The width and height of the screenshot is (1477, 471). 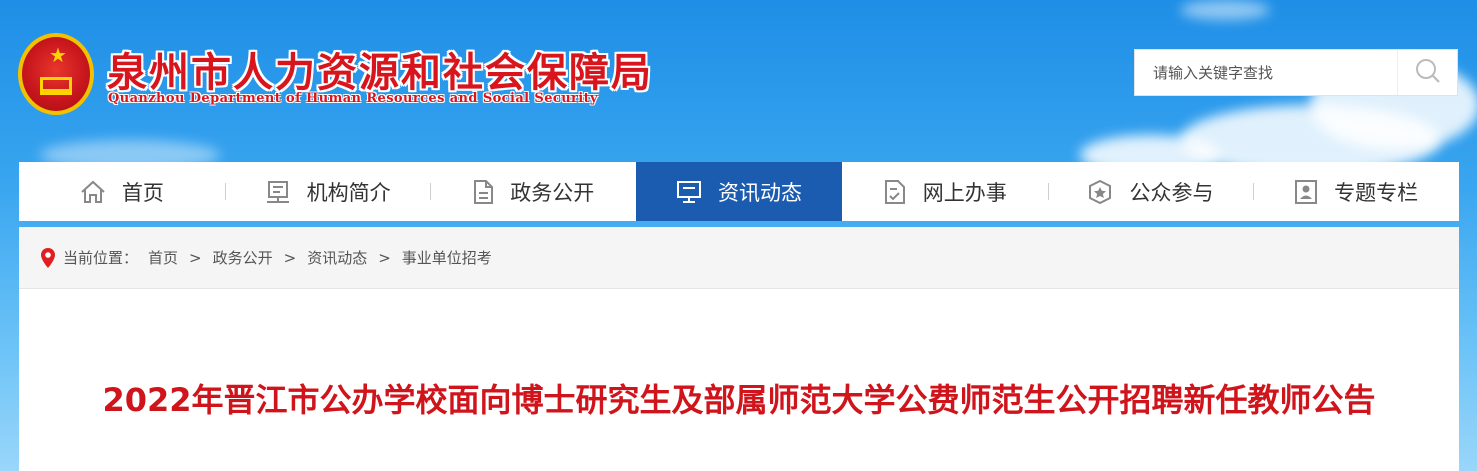 I want to click on nav-item-label: 政务公开, so click(x=552, y=192).